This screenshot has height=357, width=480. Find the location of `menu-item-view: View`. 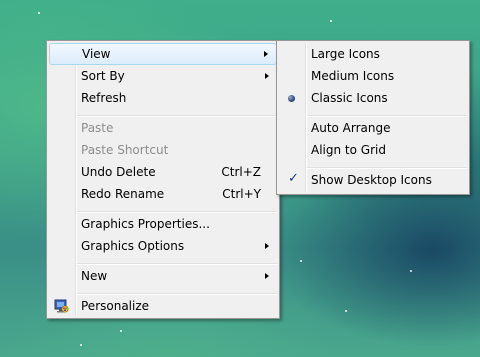

menu-item-view: View is located at coordinates (163, 54).